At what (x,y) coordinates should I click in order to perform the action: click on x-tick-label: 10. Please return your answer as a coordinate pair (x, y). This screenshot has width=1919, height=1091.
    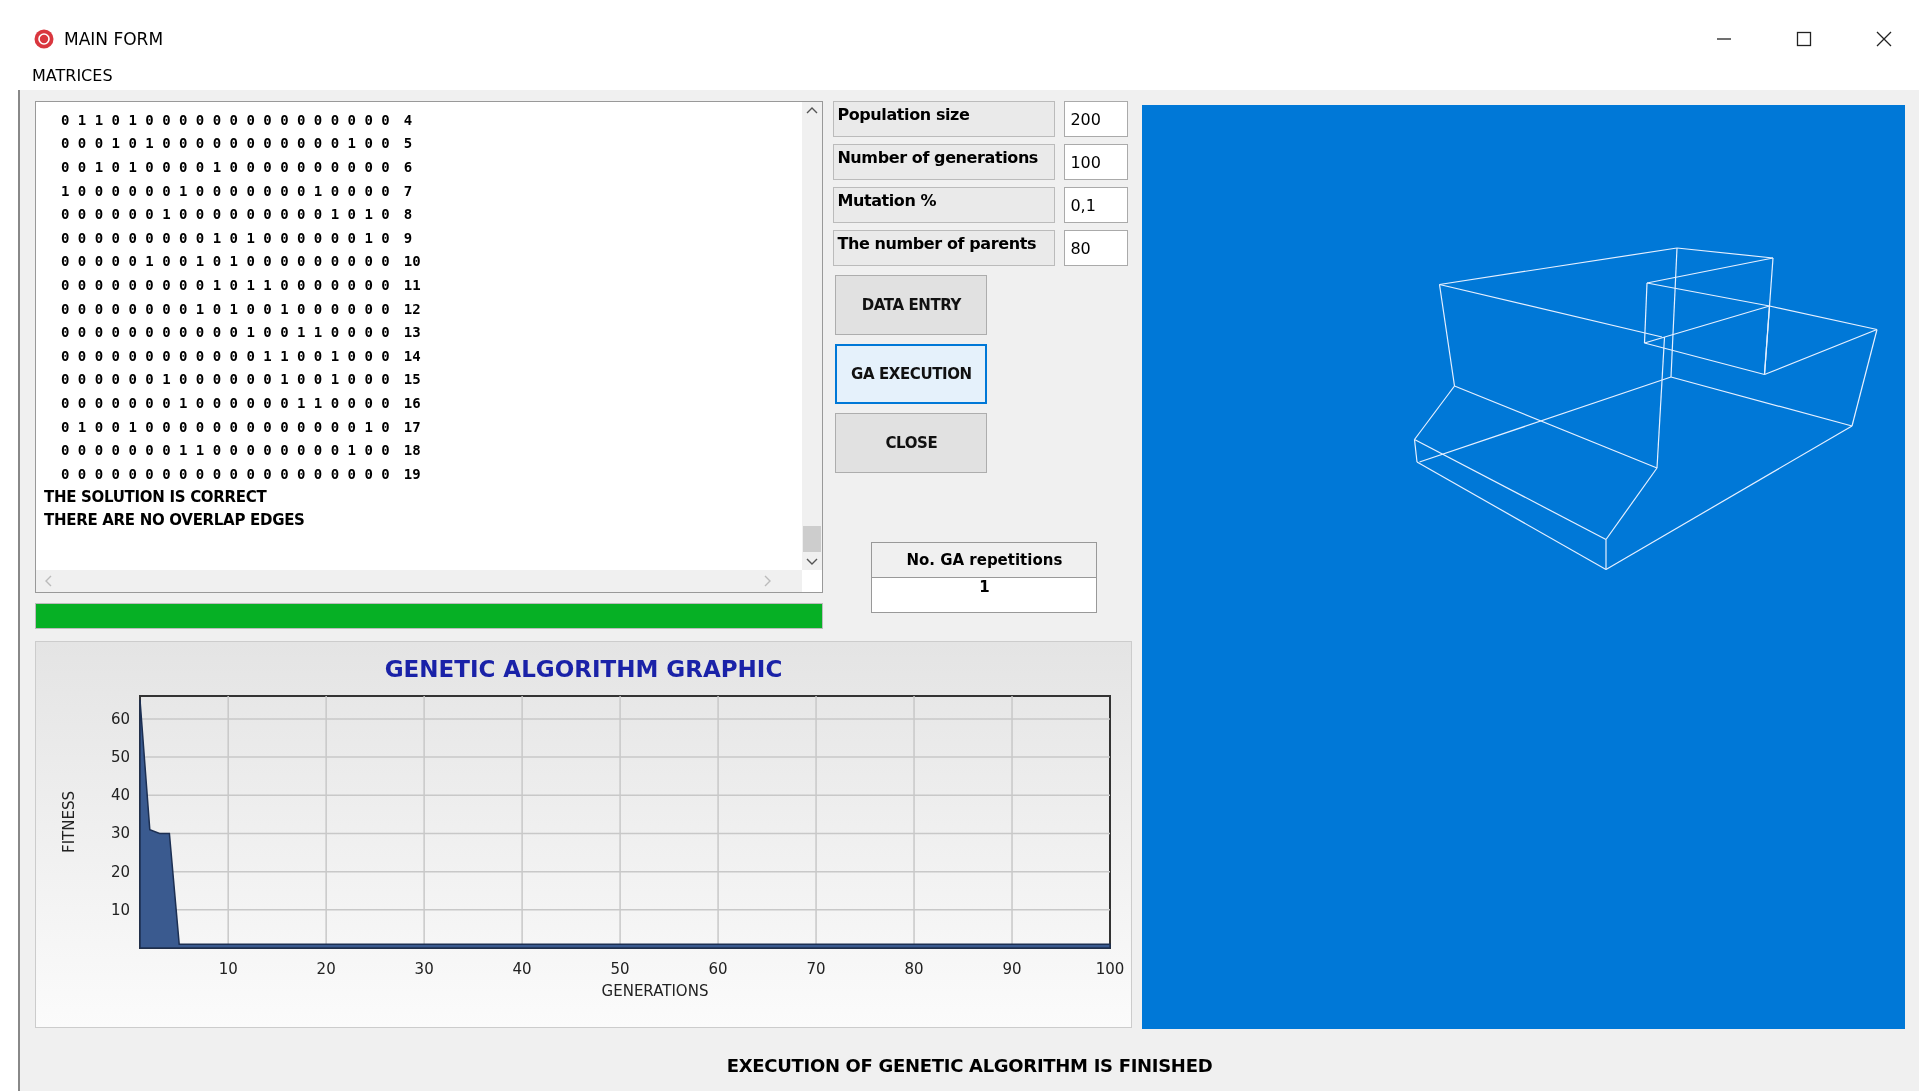
    Looking at the image, I should click on (228, 969).